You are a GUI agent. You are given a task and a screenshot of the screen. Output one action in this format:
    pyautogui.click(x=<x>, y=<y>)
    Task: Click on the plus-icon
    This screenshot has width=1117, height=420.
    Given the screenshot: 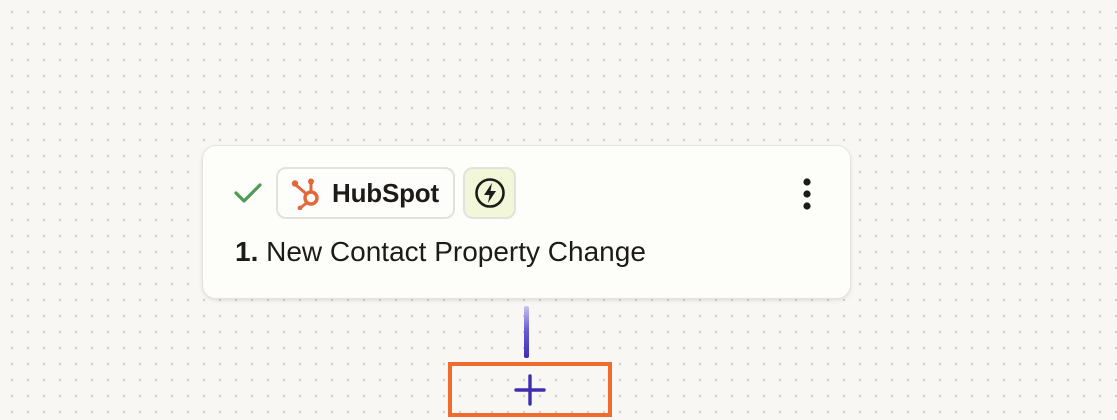 What is the action you would take?
    pyautogui.click(x=530, y=389)
    